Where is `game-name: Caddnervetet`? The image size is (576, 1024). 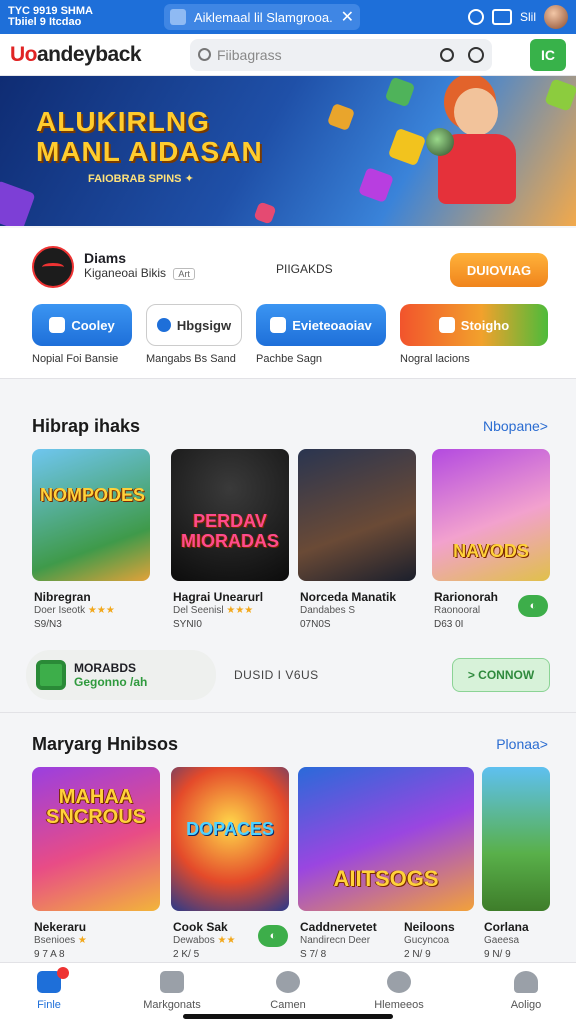 game-name: Caddnervetet is located at coordinates (338, 927).